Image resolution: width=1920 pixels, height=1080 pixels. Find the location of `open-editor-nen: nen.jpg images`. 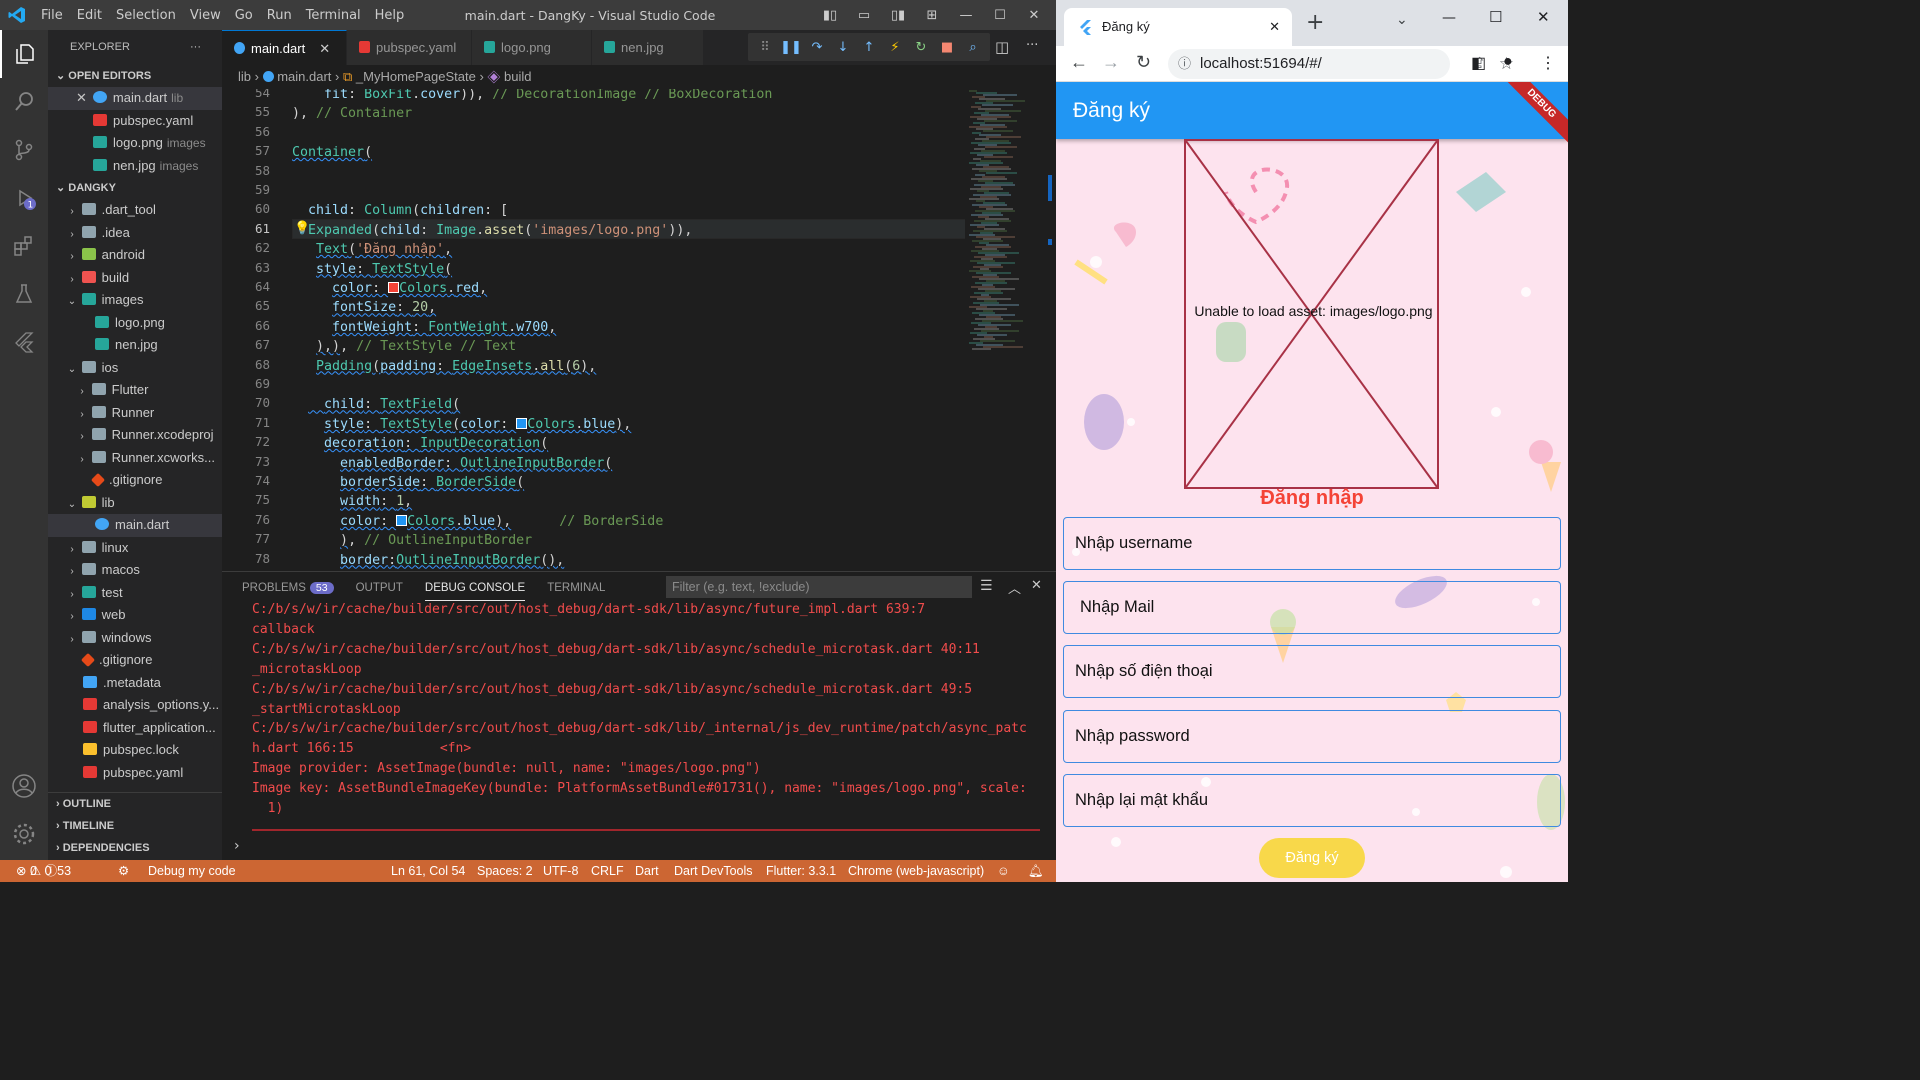

open-editor-nen: nen.jpg images is located at coordinates (135, 166).